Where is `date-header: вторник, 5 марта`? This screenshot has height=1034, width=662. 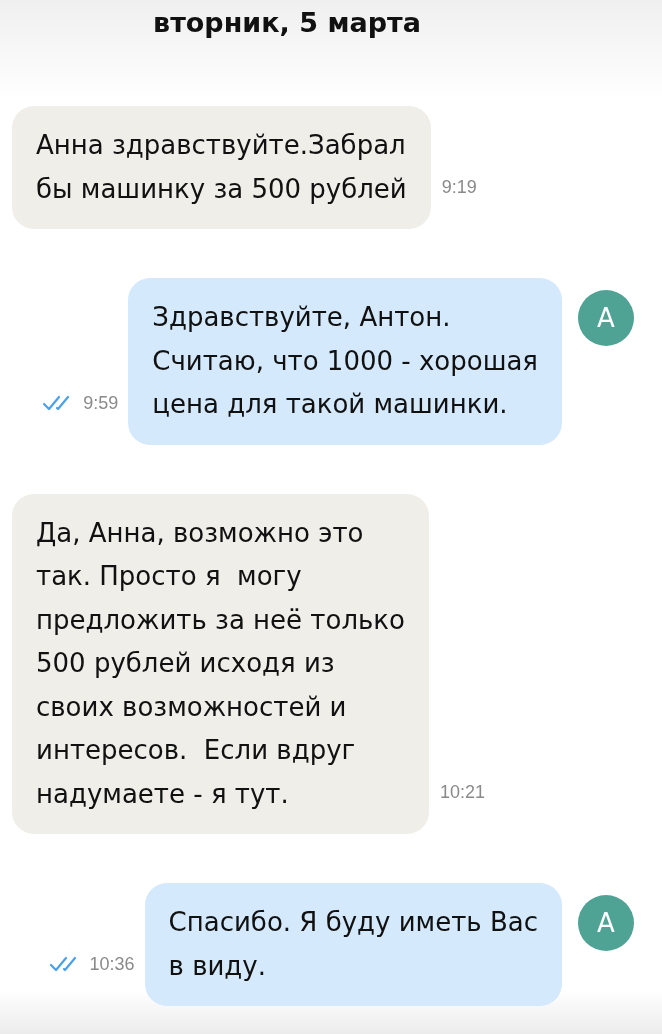 date-header: вторник, 5 марта is located at coordinates (287, 23).